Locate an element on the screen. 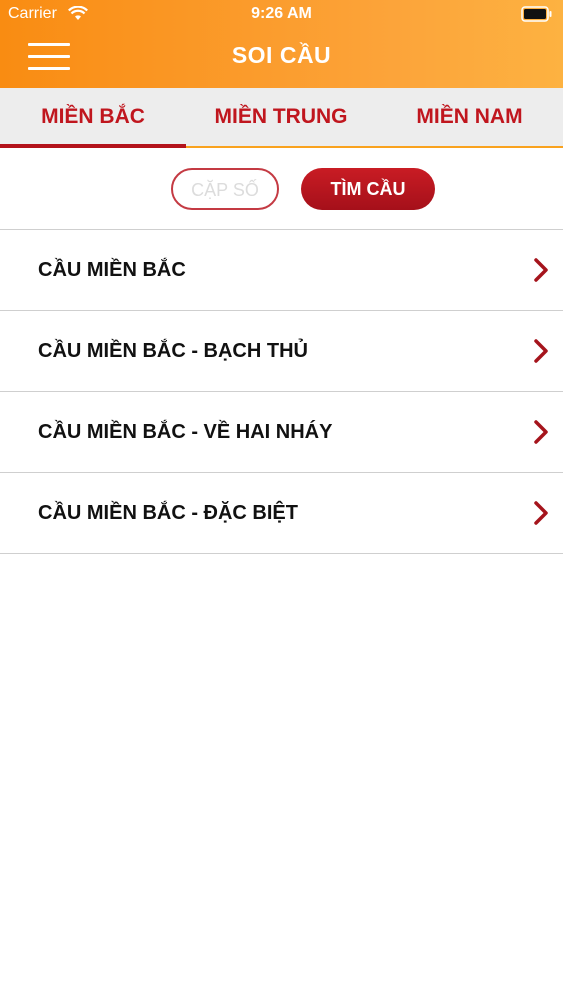  tab-mien-trung: MIỀN TRUNG is located at coordinates (281, 117).